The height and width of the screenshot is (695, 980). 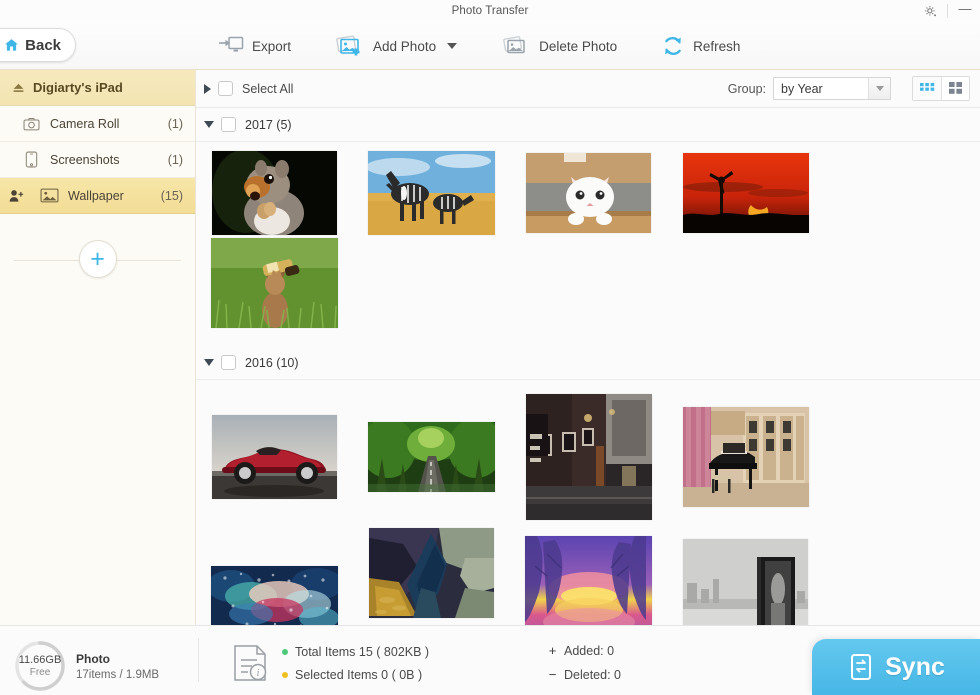 What do you see at coordinates (12, 45) in the screenshot?
I see `home-icon` at bounding box center [12, 45].